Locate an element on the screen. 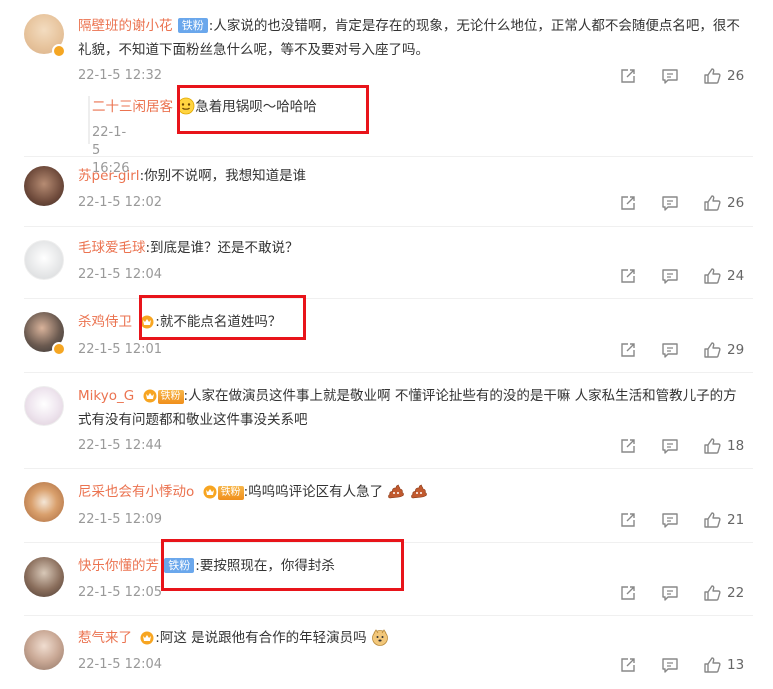 The image size is (773, 689). comment-time: 22-1-5 12:09 is located at coordinates (120, 519).